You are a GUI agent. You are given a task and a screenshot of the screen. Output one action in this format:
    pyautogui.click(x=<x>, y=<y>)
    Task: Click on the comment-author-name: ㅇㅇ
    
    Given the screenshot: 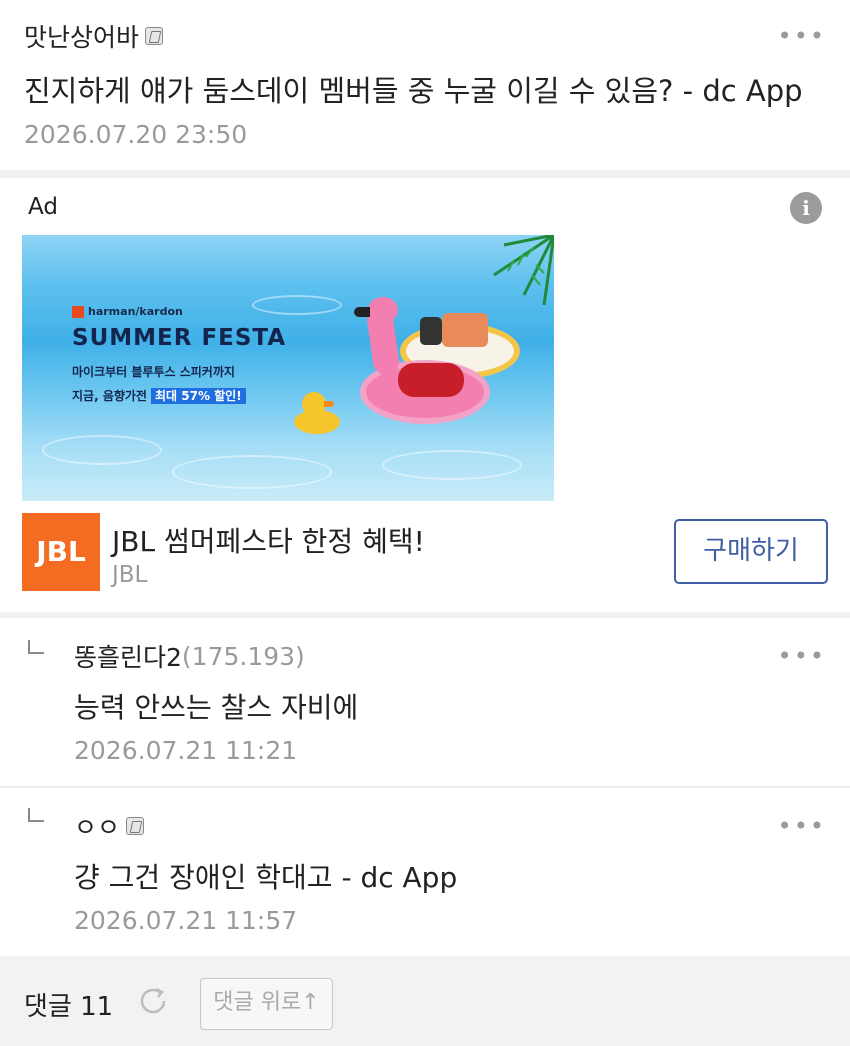 What is the action you would take?
    pyautogui.click(x=97, y=826)
    